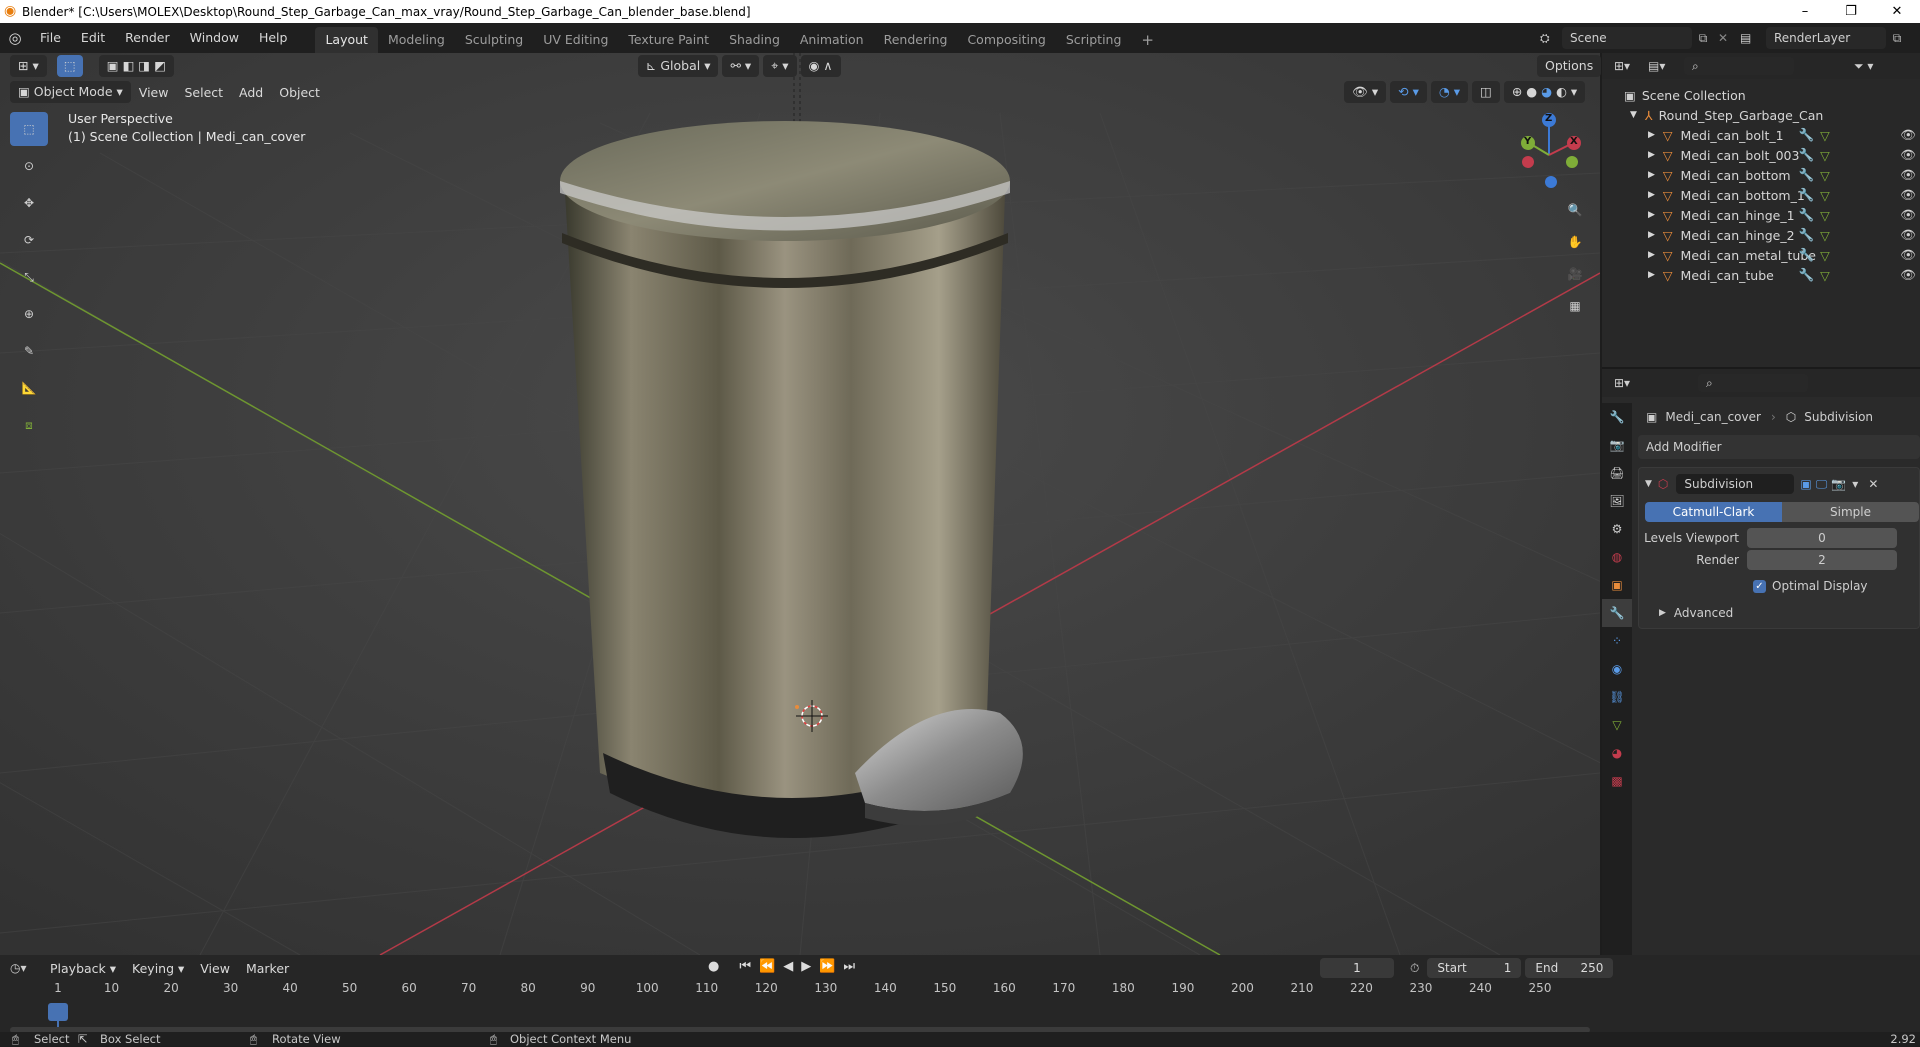 The image size is (1920, 1047). What do you see at coordinates (1759, 586) in the screenshot?
I see `optimal-display-checkbox: ✓` at bounding box center [1759, 586].